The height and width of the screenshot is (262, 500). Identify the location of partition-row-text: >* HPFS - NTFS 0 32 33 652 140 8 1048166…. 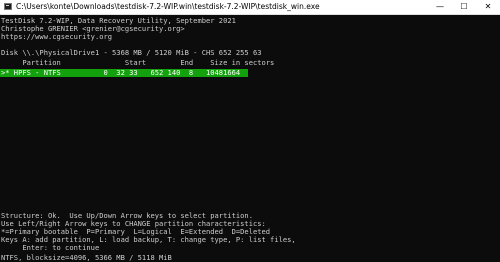
(121, 72).